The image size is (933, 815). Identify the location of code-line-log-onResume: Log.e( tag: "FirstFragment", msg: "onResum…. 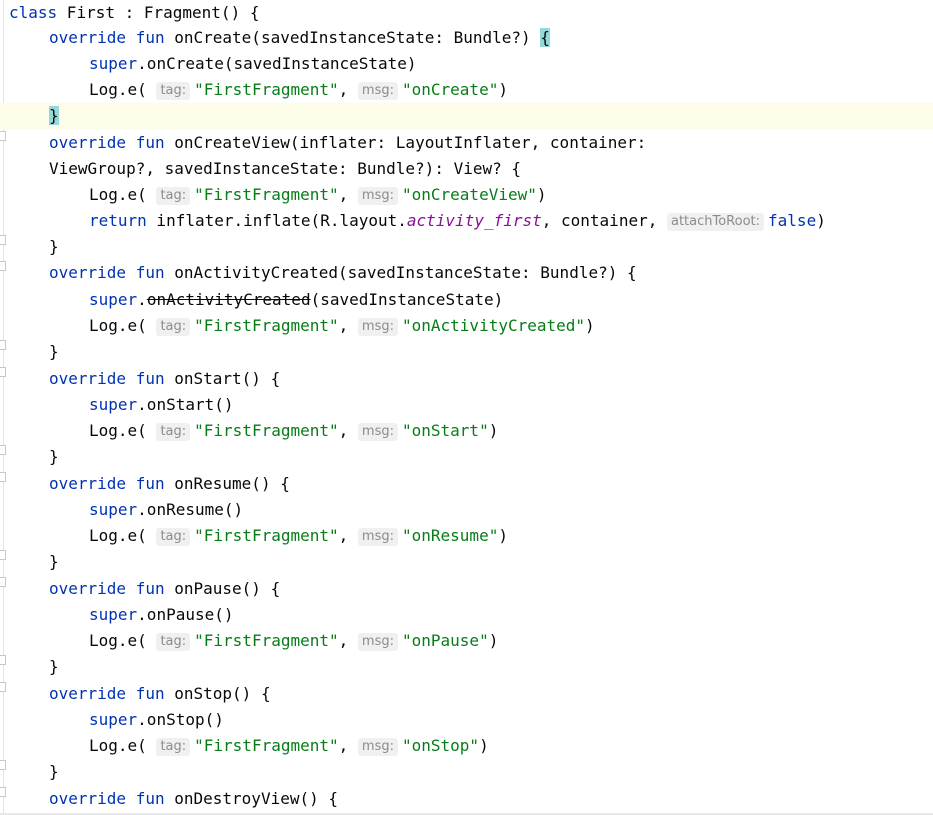
(258, 536).